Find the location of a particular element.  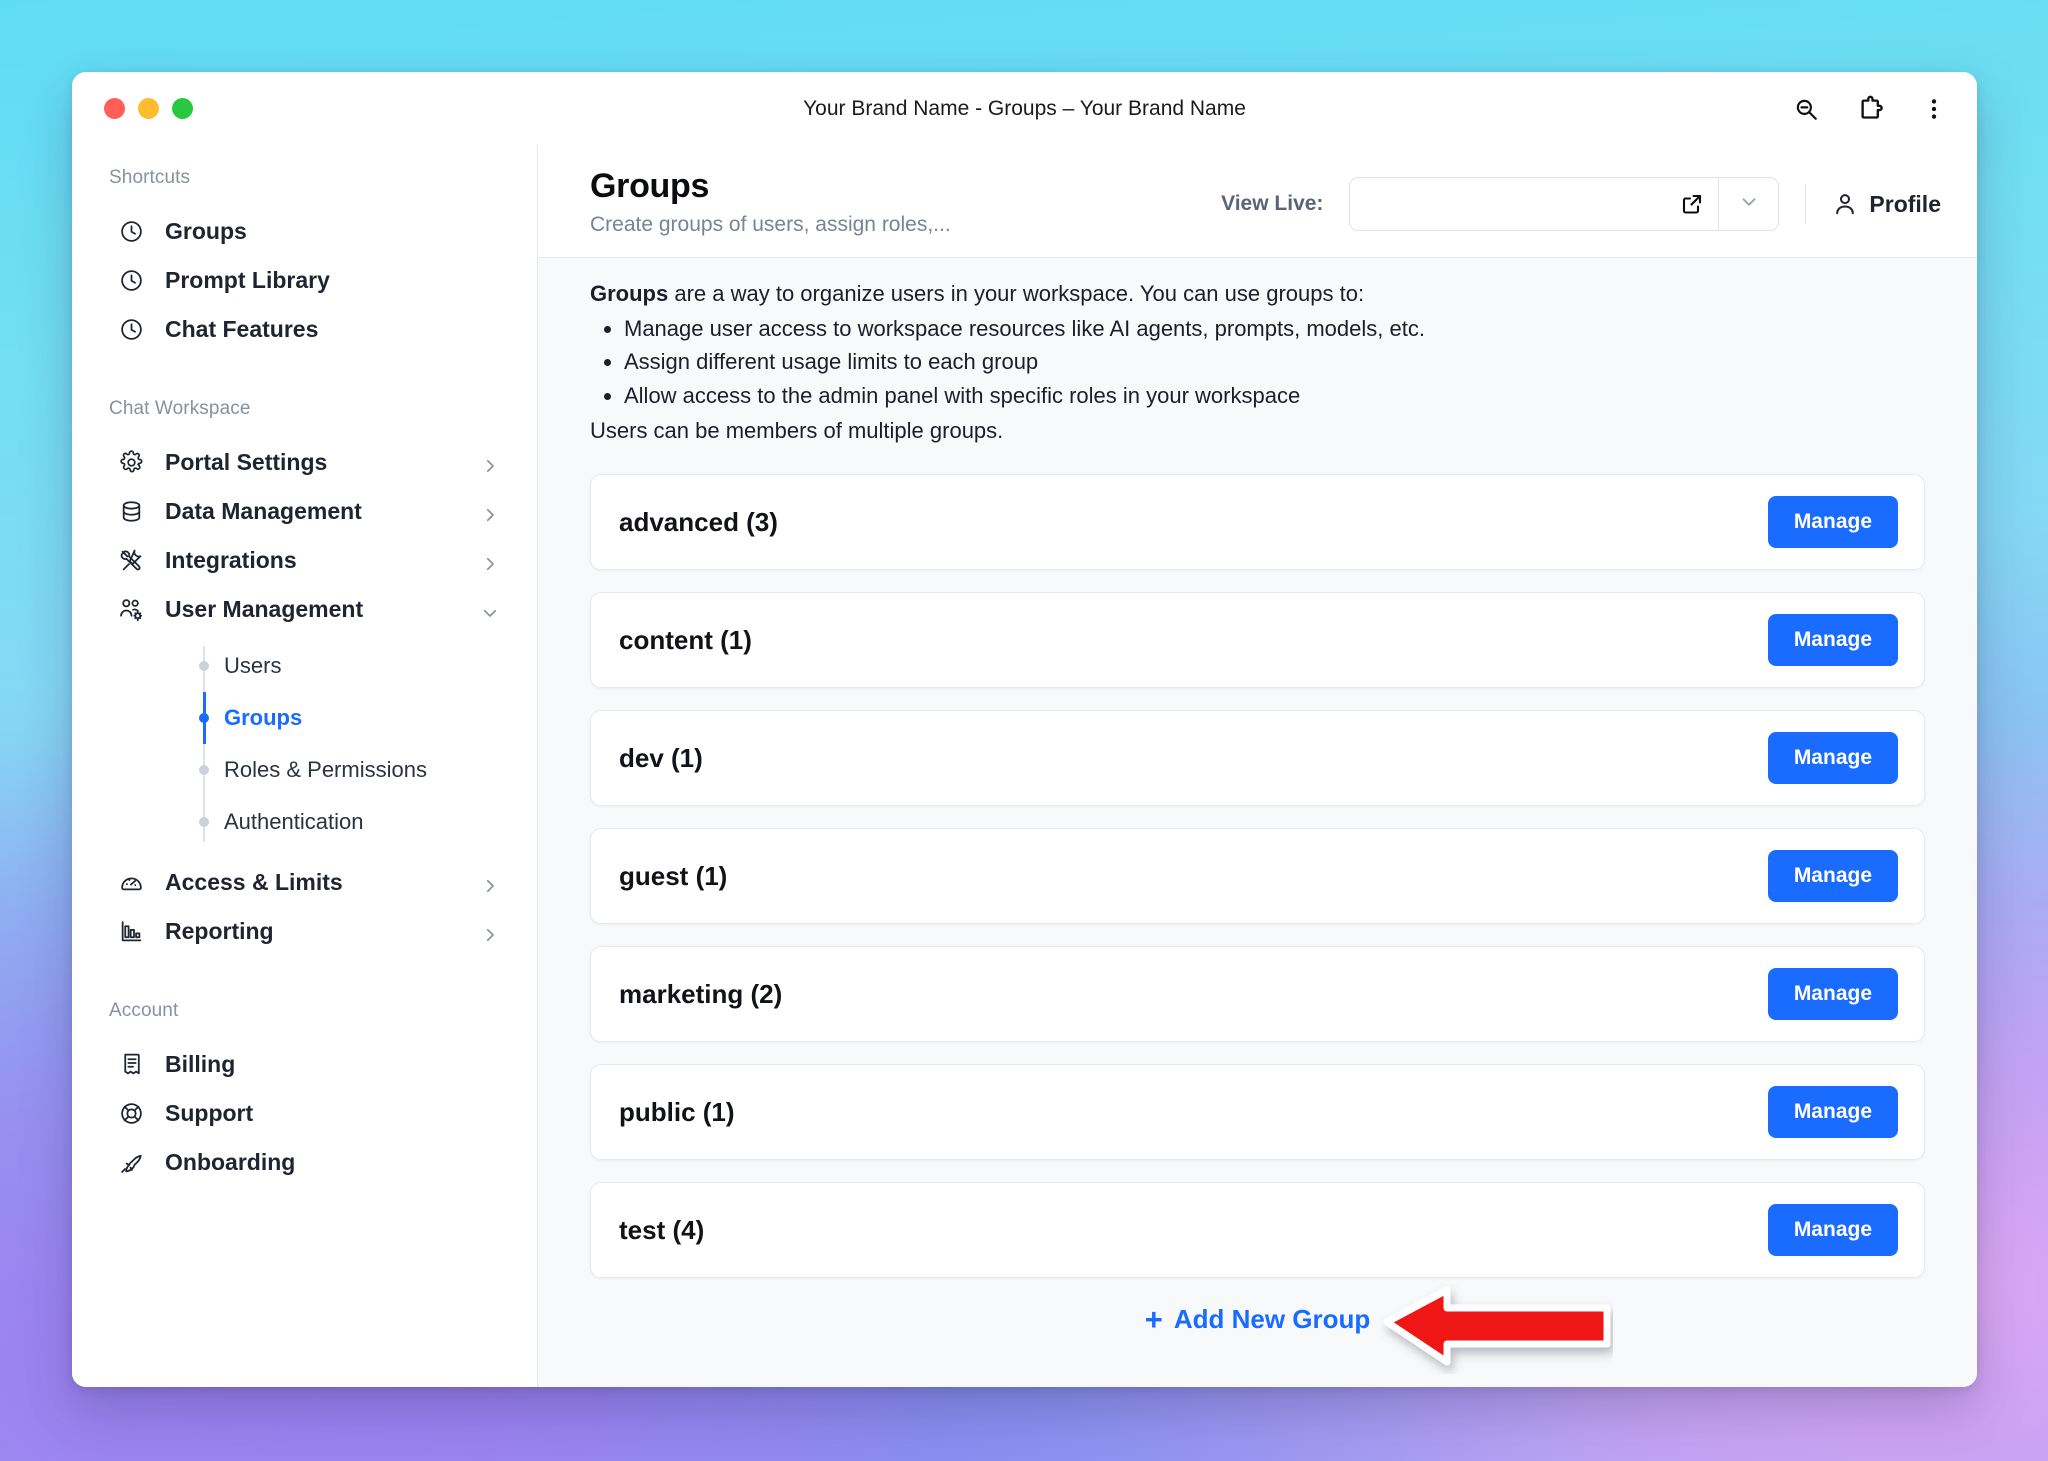

sidebar-section-account-label: Account is located at coordinates (144, 1010).